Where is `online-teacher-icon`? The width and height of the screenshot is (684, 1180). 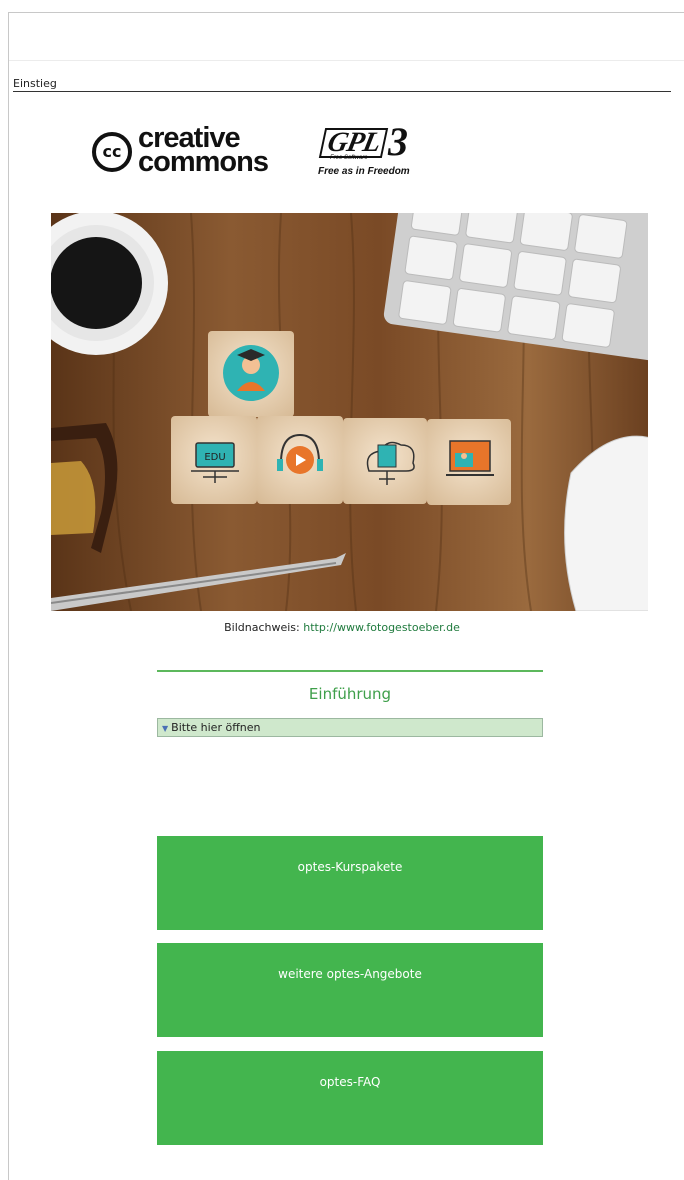
online-teacher-icon is located at coordinates (470, 458).